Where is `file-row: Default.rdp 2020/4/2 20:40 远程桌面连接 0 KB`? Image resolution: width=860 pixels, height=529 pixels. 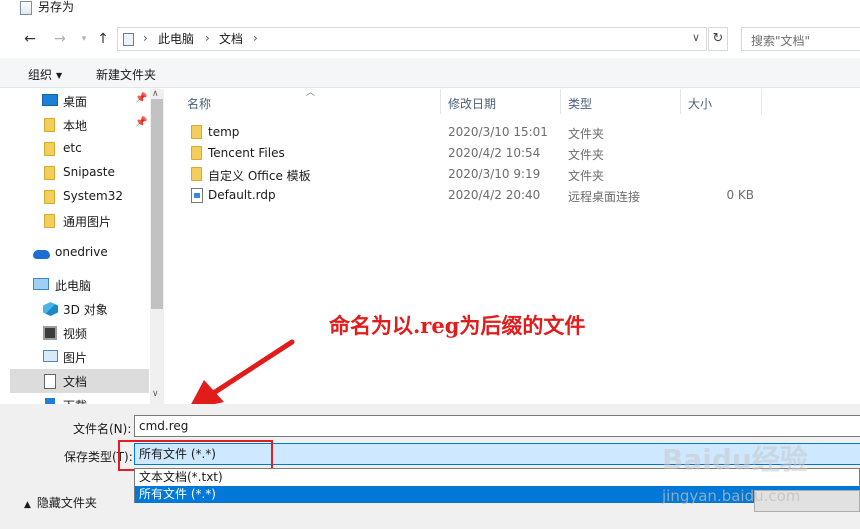
file-row: Default.rdp 2020/4/2 20:40 远程桌面连接 0 KB is located at coordinates (517, 195).